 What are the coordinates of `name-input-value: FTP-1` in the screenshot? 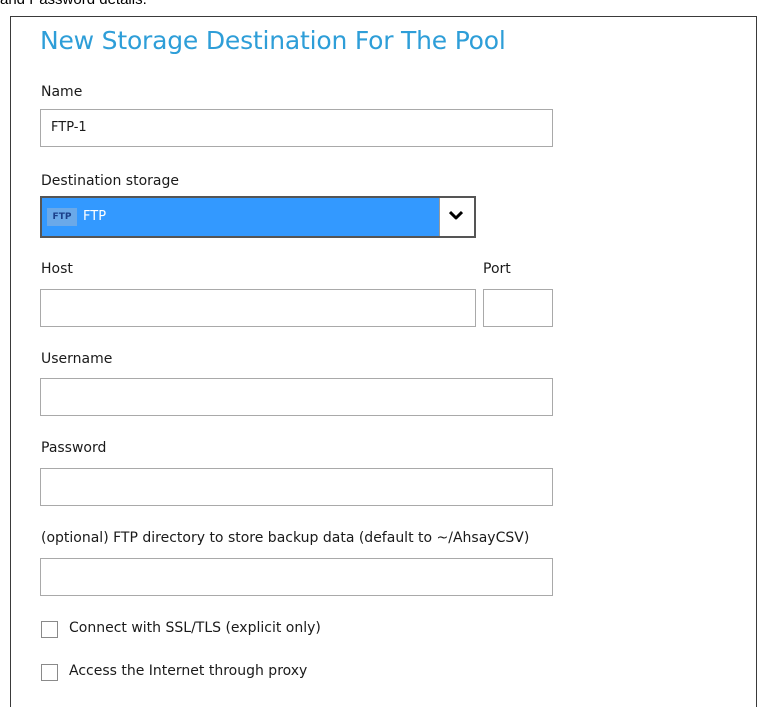 It's located at (69, 127).